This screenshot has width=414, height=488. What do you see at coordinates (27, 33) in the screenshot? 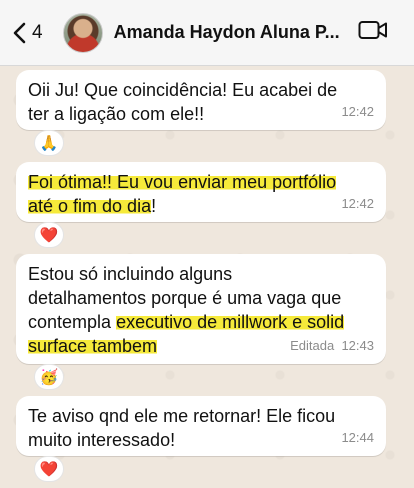
I see `back-button: 4` at bounding box center [27, 33].